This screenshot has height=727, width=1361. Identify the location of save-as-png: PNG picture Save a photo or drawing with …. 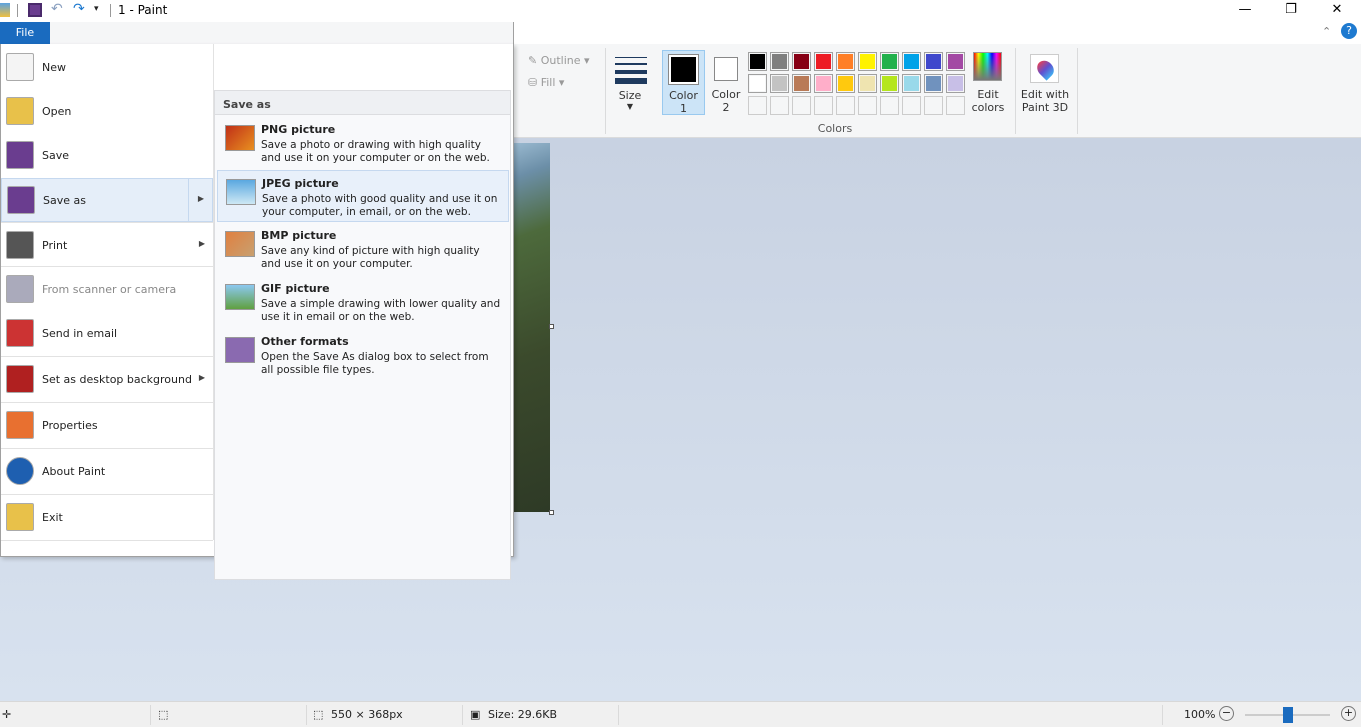
(363, 143).